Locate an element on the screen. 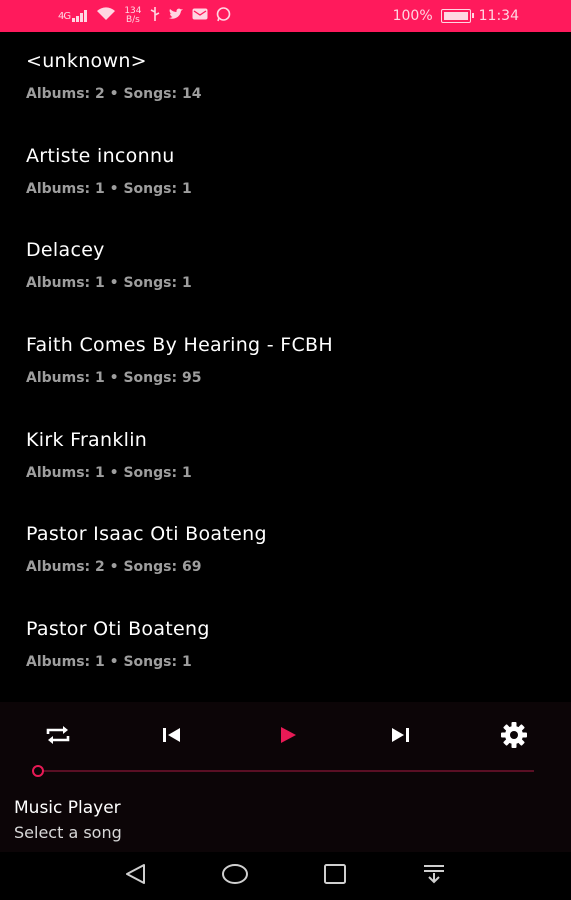 This screenshot has width=571, height=900. artist-name: Faith Comes By Hearing - FCBH is located at coordinates (179, 345).